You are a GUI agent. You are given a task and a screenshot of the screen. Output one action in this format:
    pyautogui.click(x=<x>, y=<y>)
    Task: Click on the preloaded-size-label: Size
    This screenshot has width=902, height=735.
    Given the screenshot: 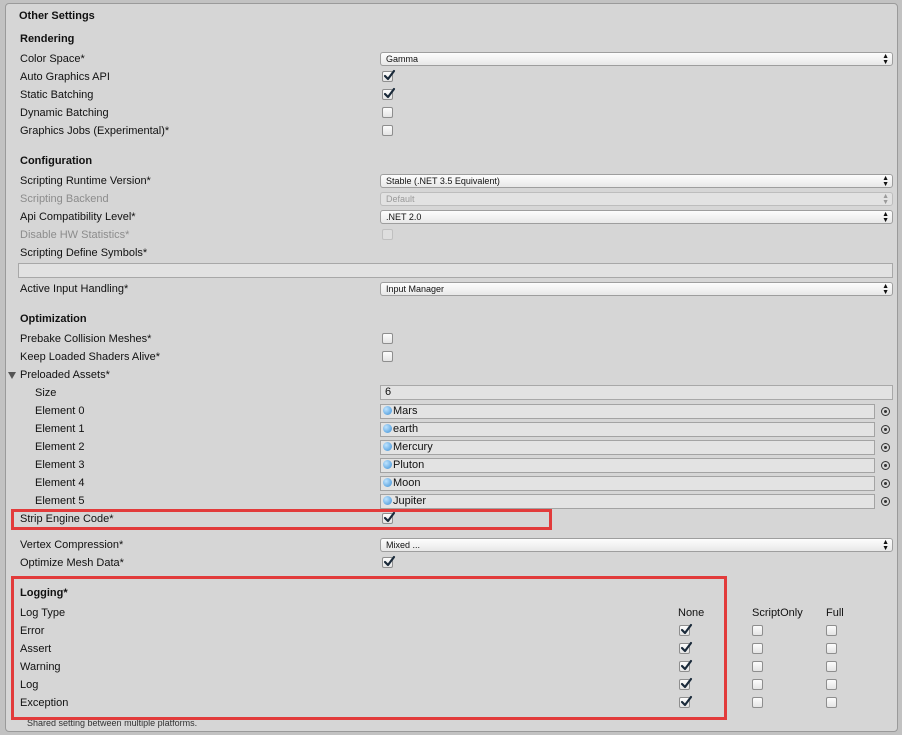 What is the action you would take?
    pyautogui.click(x=46, y=393)
    